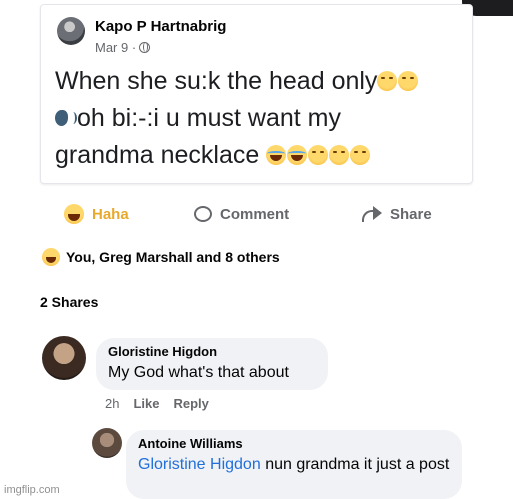  I want to click on commenter-name: Gloristine Higdon, so click(212, 351).